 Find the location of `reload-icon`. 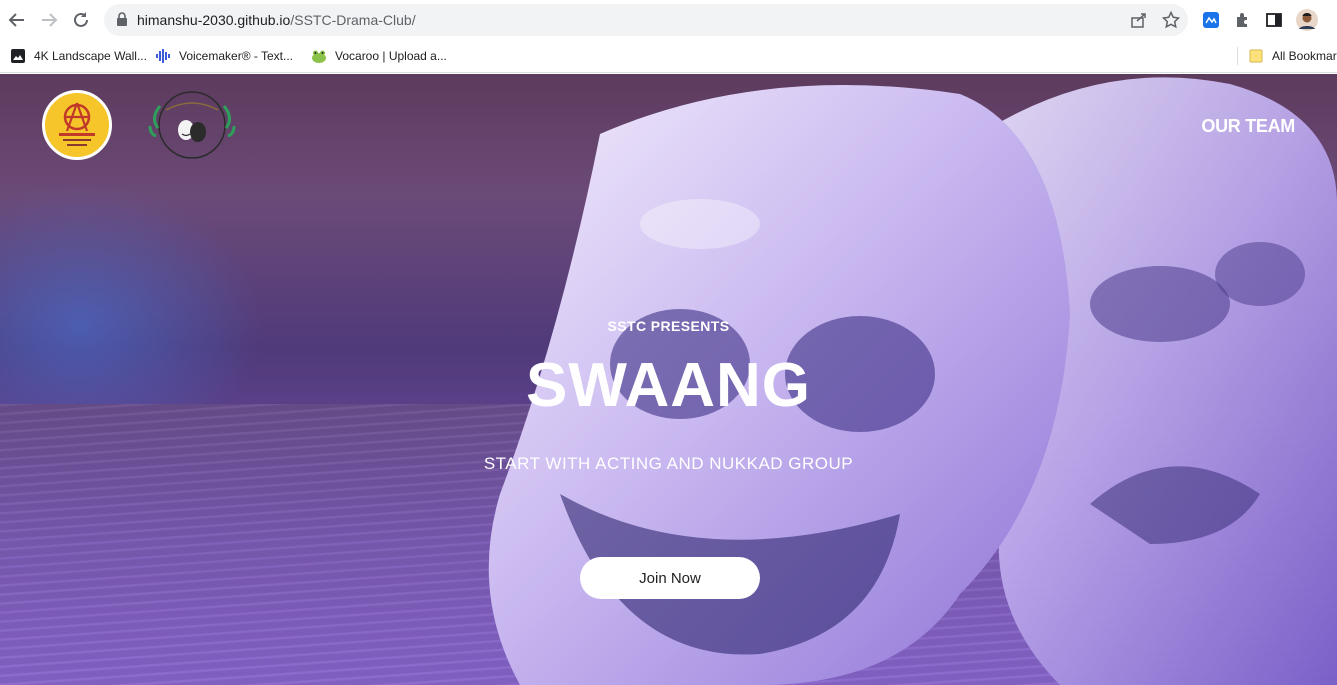

reload-icon is located at coordinates (81, 20).